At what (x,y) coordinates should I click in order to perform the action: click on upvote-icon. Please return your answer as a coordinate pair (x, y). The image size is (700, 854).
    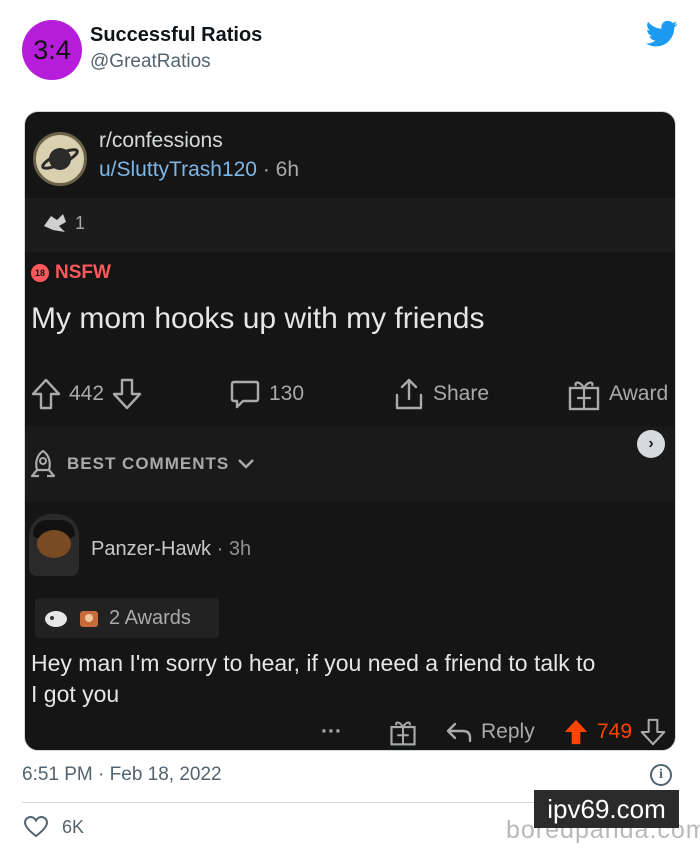
    Looking at the image, I should click on (46, 394).